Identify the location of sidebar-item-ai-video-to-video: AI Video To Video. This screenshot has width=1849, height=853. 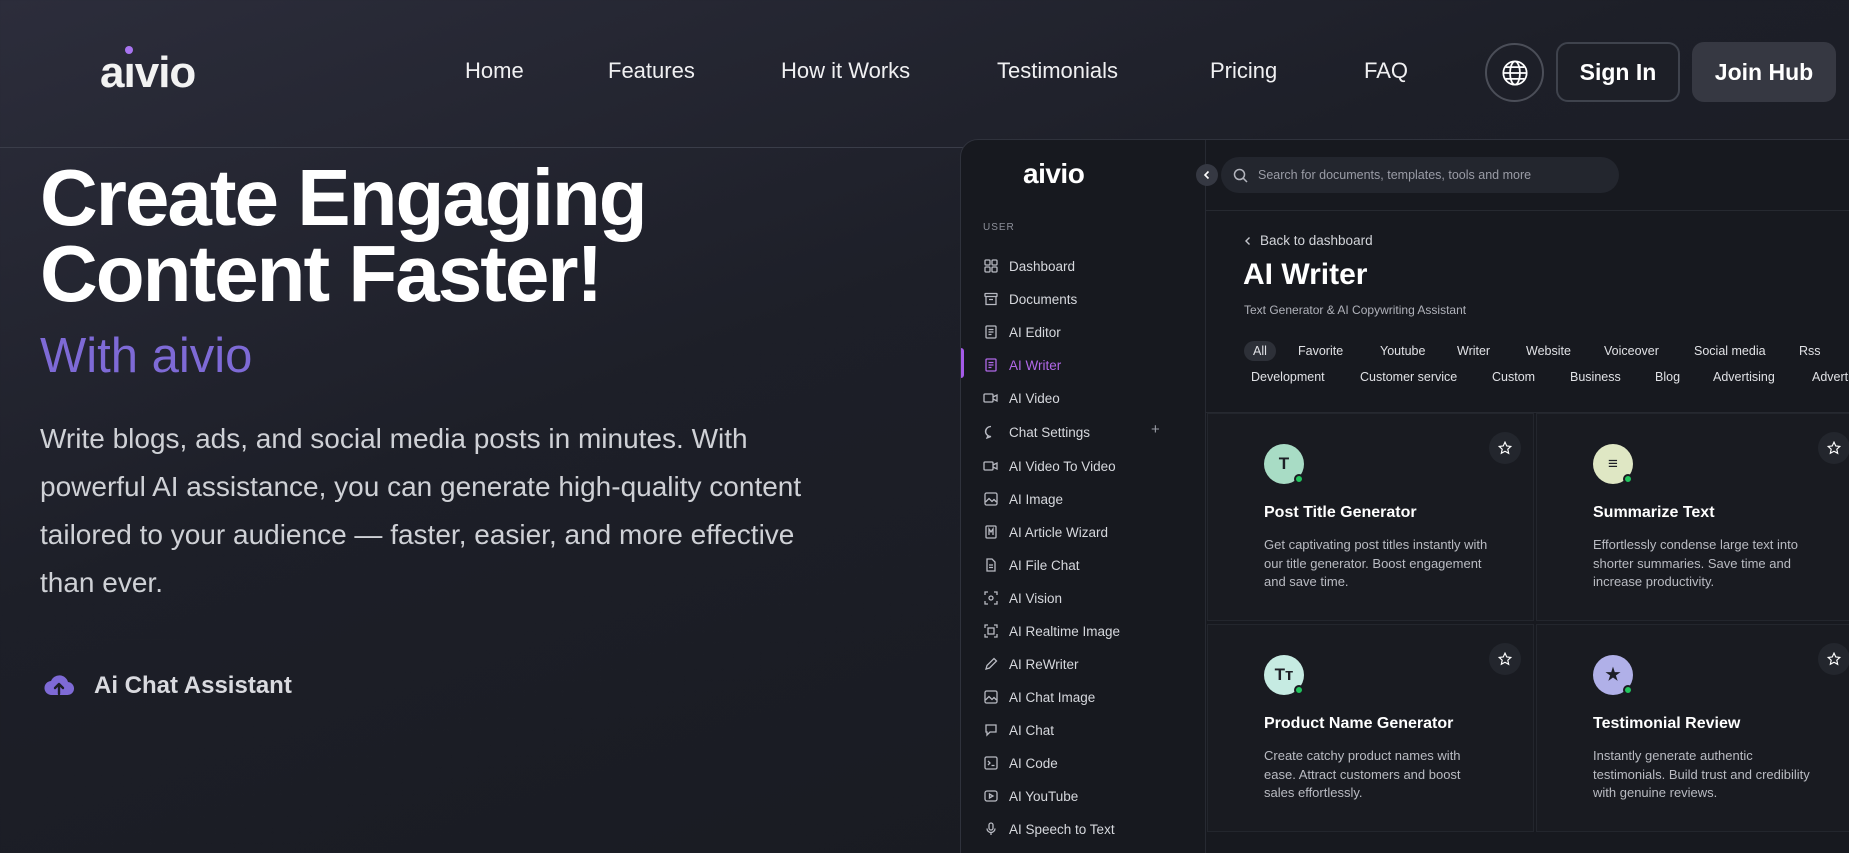
(1049, 466).